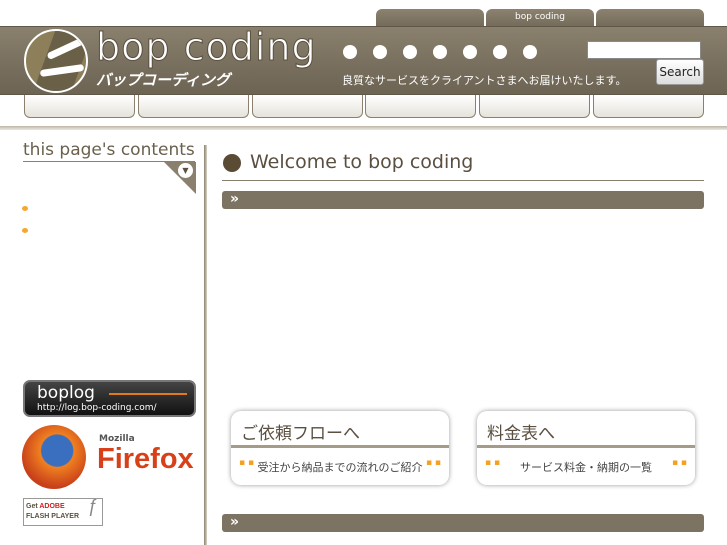  Describe the element at coordinates (680, 72) in the screenshot. I see `search-button: Search` at that location.